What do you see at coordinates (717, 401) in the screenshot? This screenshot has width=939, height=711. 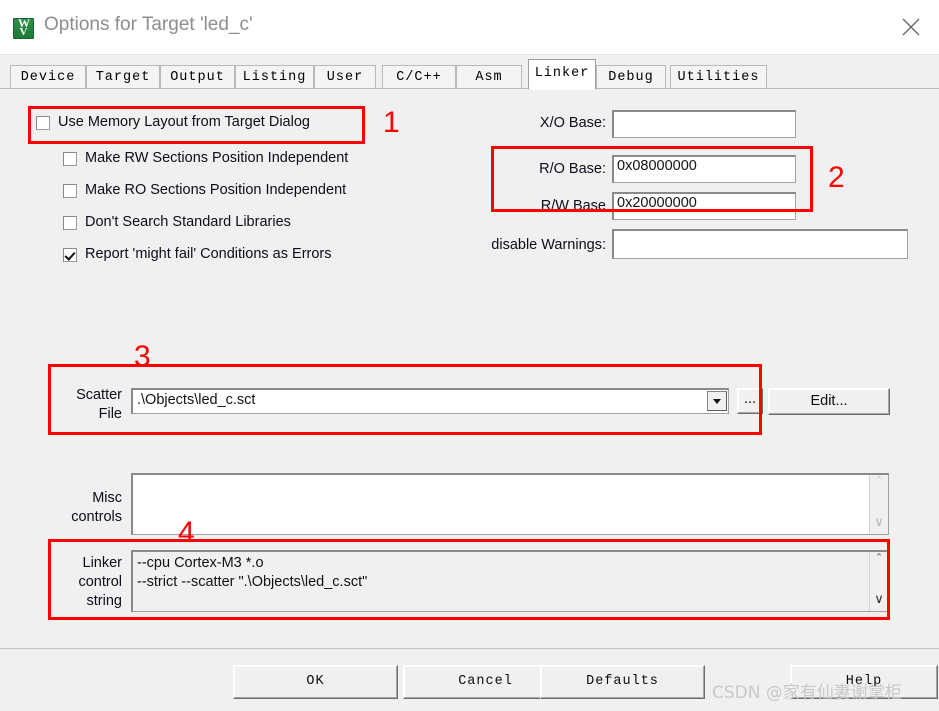 I see `chevron-down-icon` at bounding box center [717, 401].